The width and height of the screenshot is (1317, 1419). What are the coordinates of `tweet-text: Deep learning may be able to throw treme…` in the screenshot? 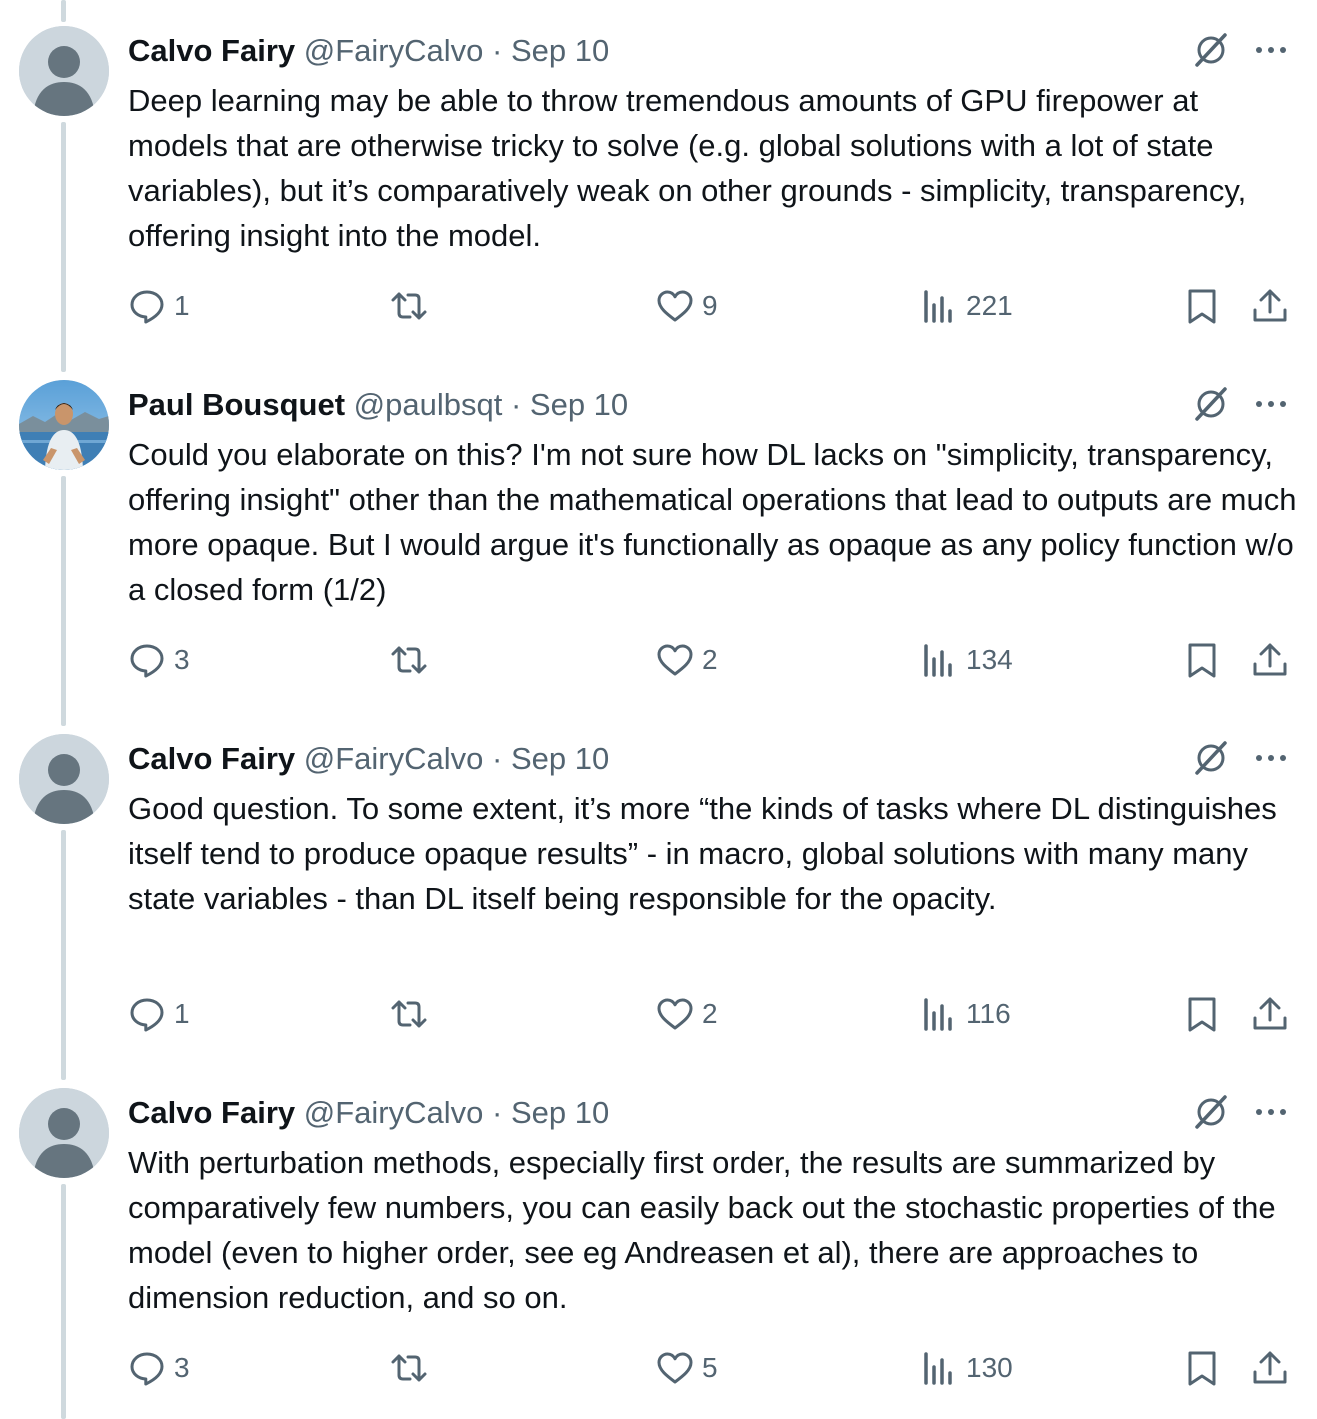 It's located at (687, 168).